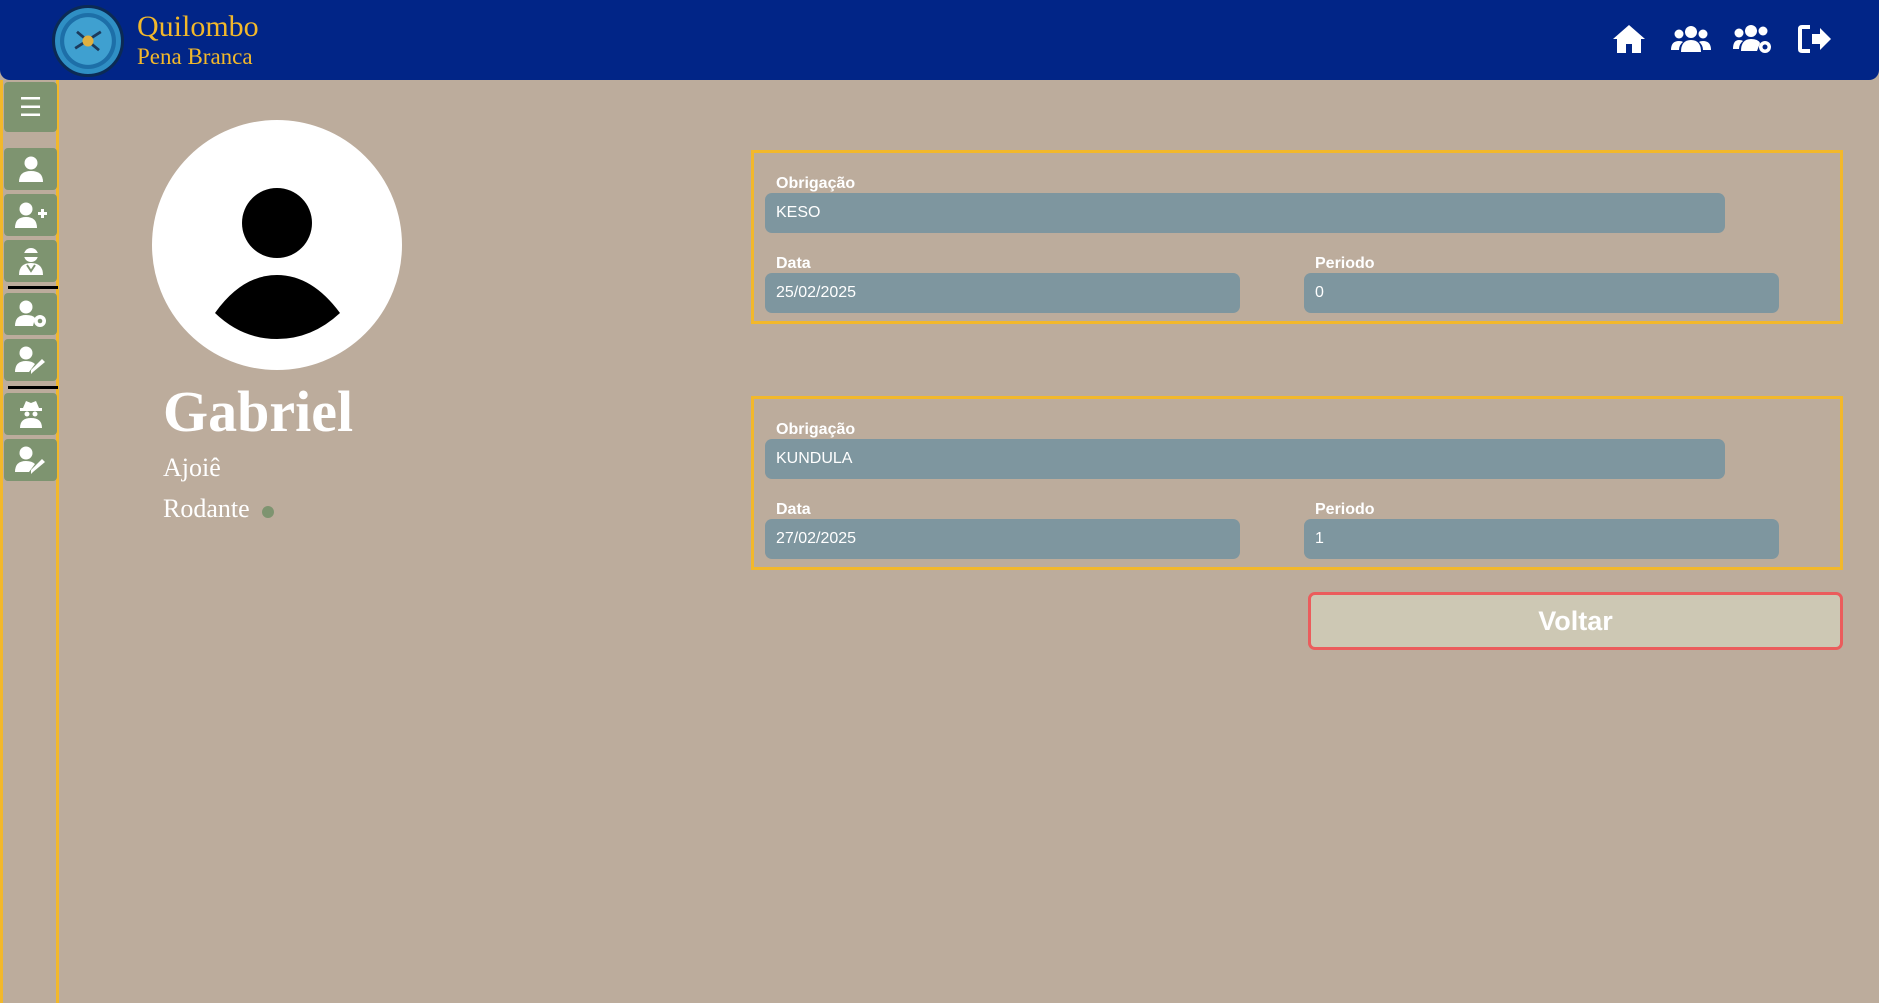 The image size is (1879, 1003). What do you see at coordinates (29, 541) in the screenshot?
I see `sidebar: ☰` at bounding box center [29, 541].